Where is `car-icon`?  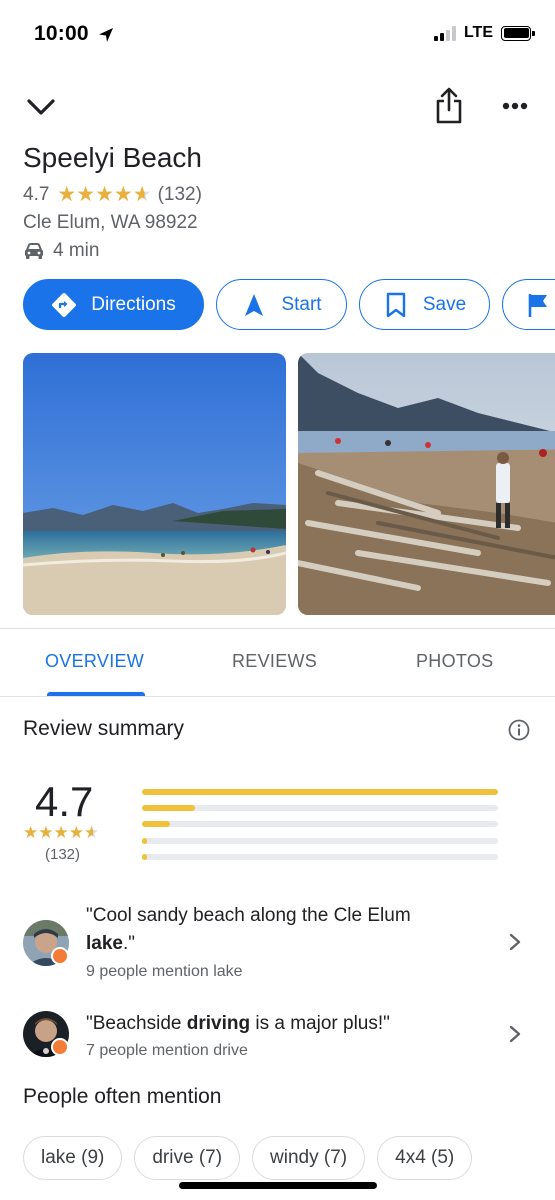 car-icon is located at coordinates (34, 251).